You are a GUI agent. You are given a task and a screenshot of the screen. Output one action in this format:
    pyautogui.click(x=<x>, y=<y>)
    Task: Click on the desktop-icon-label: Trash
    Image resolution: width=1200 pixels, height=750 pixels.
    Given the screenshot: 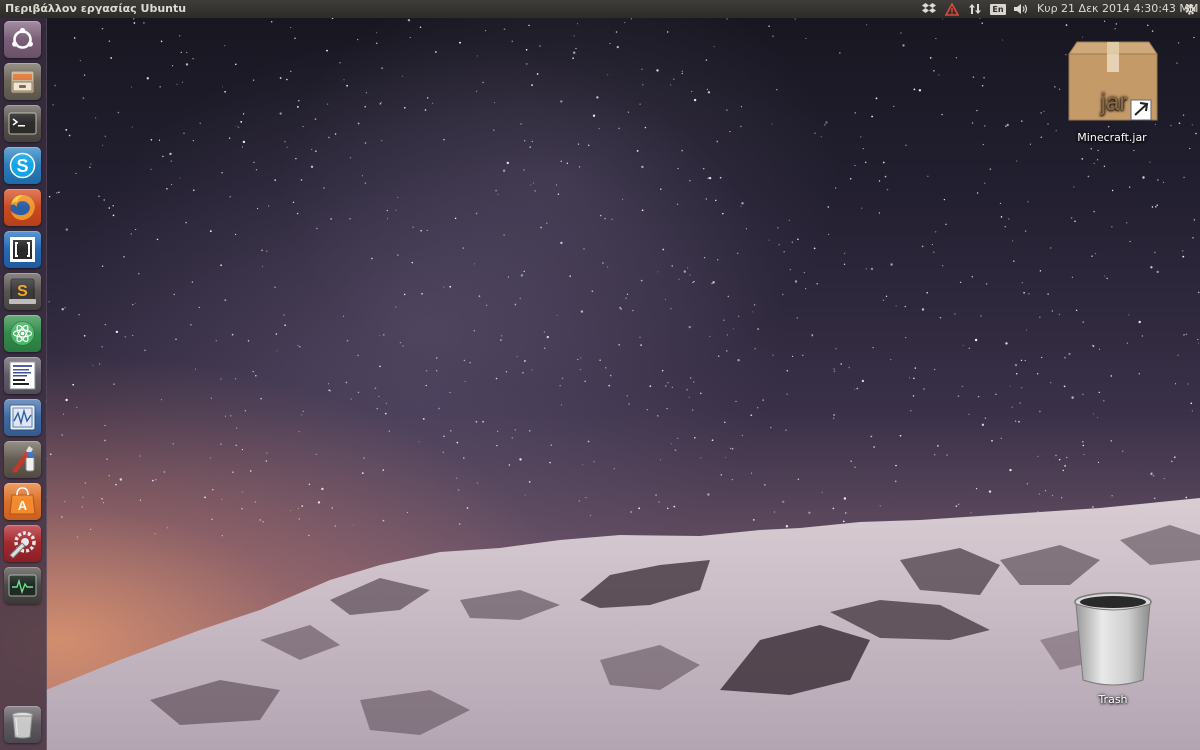 What is the action you would take?
    pyautogui.click(x=1113, y=699)
    